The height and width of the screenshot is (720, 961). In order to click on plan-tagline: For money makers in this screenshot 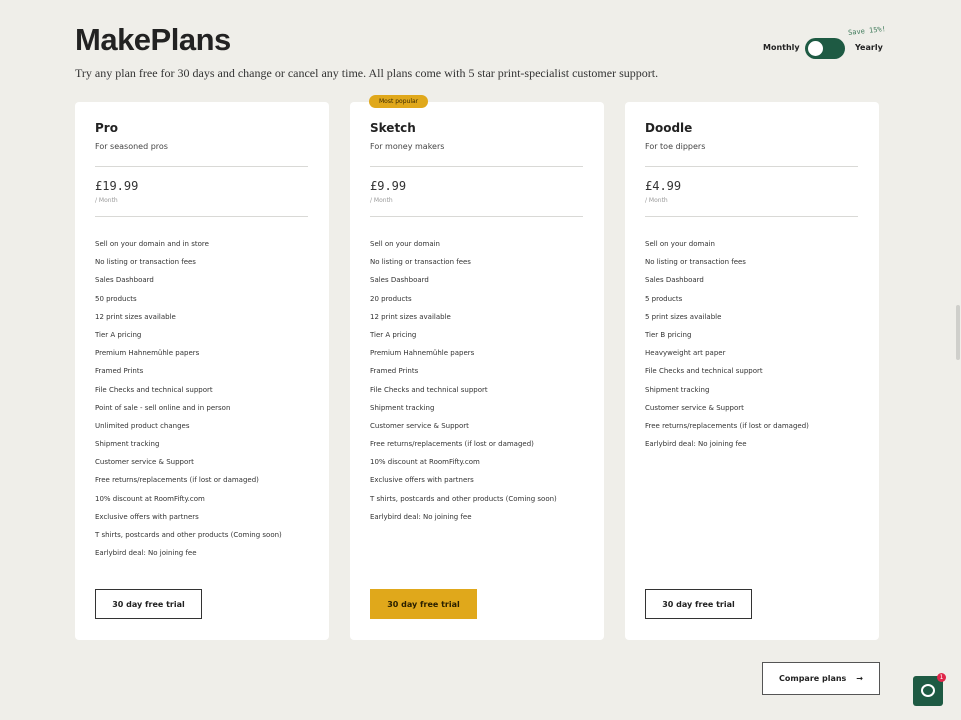, I will do `click(407, 146)`.